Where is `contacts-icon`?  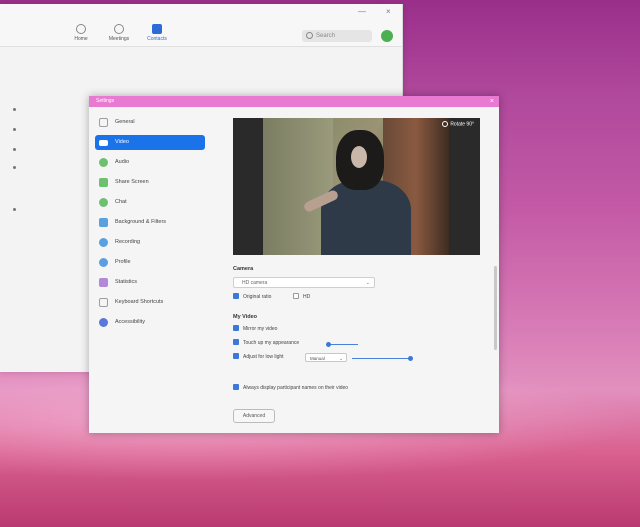
contacts-icon is located at coordinates (157, 29).